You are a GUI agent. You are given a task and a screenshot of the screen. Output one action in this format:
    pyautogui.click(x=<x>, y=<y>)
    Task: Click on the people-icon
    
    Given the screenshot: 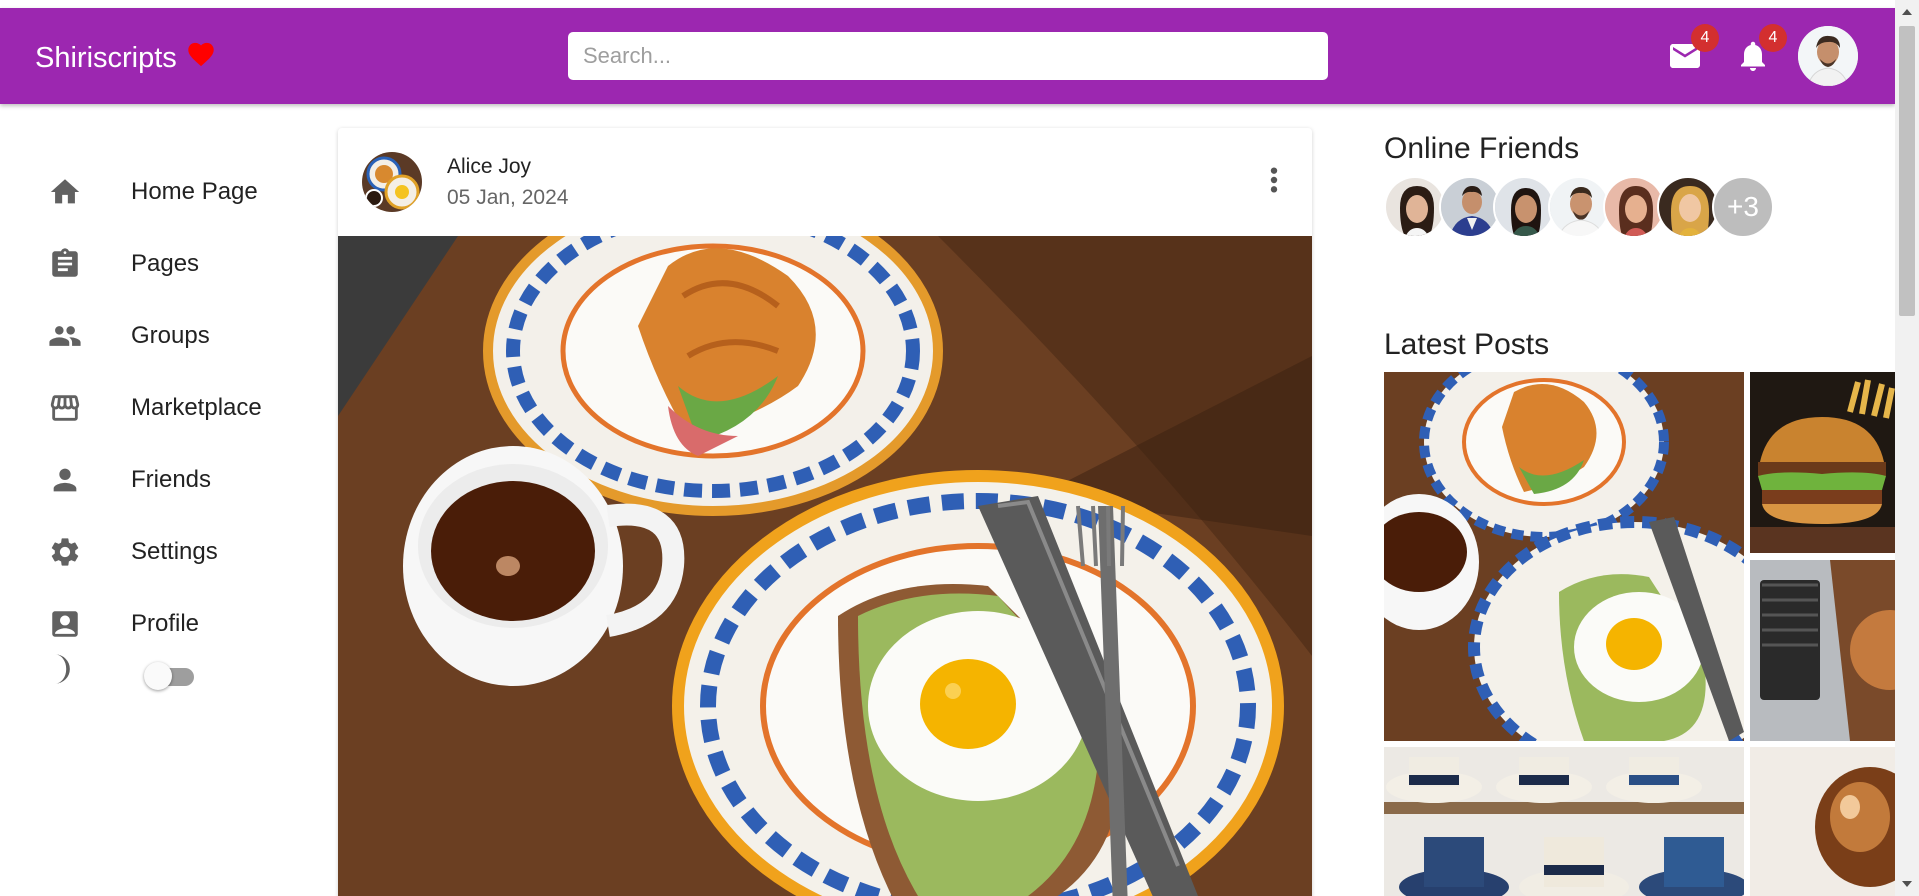 What is the action you would take?
    pyautogui.click(x=65, y=336)
    